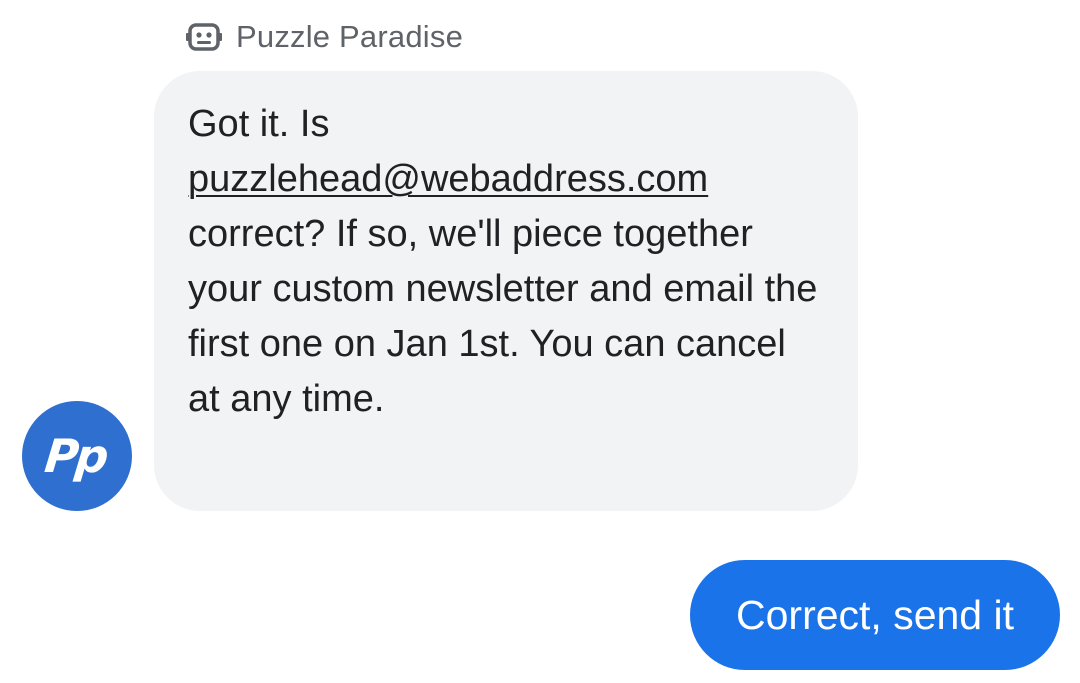 The width and height of the screenshot is (1080, 683). I want to click on robot-icon, so click(204, 37).